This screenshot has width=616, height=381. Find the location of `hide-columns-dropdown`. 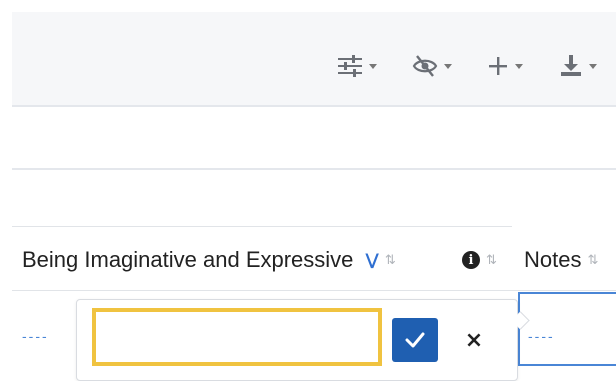

hide-columns-dropdown is located at coordinates (432, 66).